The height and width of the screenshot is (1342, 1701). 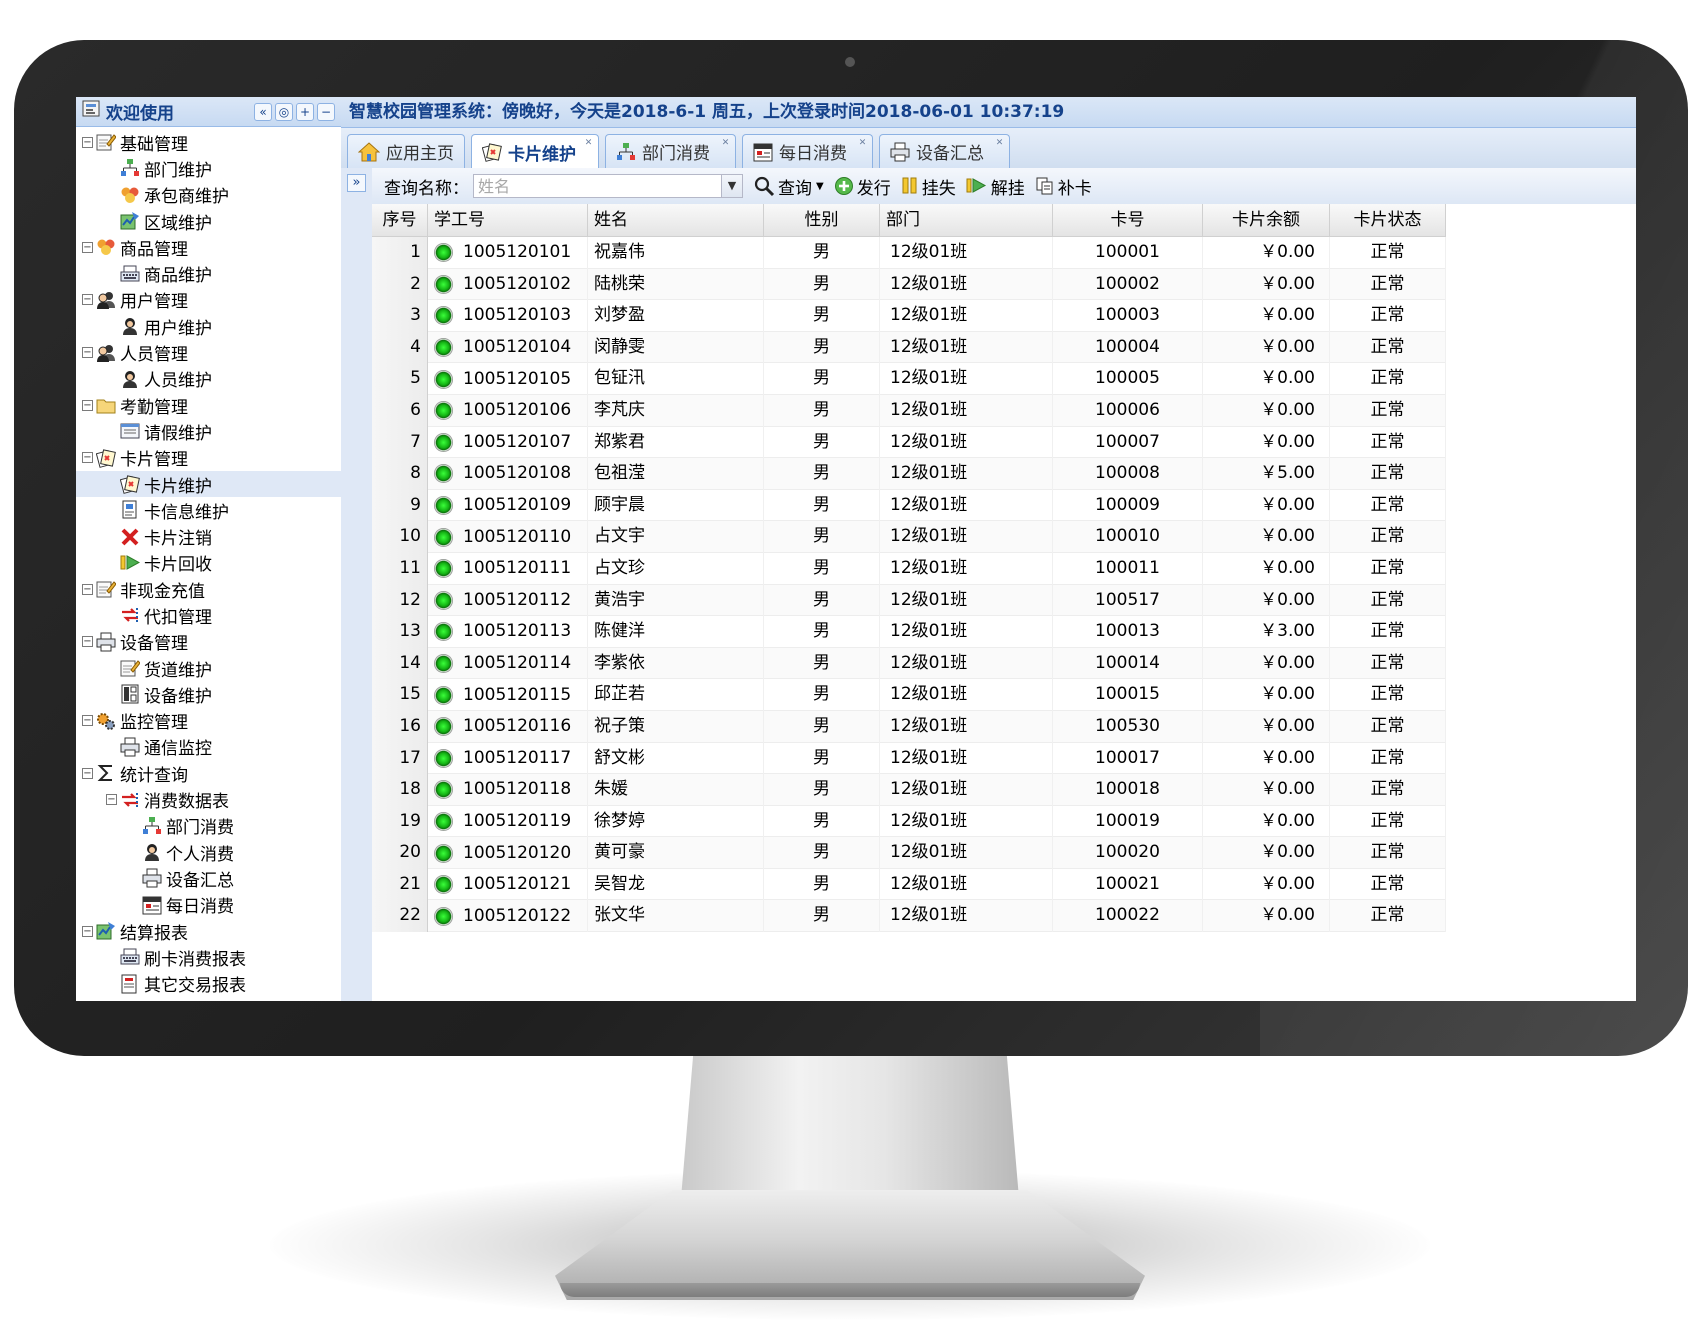 I want to click on tab: 每日消费 ✕, so click(x=807, y=151).